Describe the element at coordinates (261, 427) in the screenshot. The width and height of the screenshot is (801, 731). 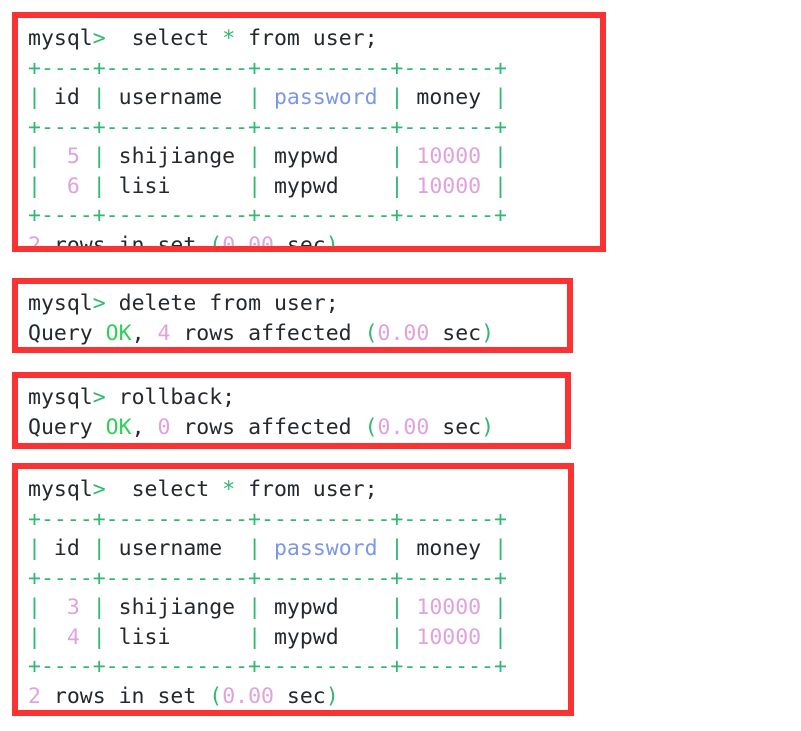
I see `query-ok-status: Query OK, 0 rows affected (0.00 sec)` at that location.